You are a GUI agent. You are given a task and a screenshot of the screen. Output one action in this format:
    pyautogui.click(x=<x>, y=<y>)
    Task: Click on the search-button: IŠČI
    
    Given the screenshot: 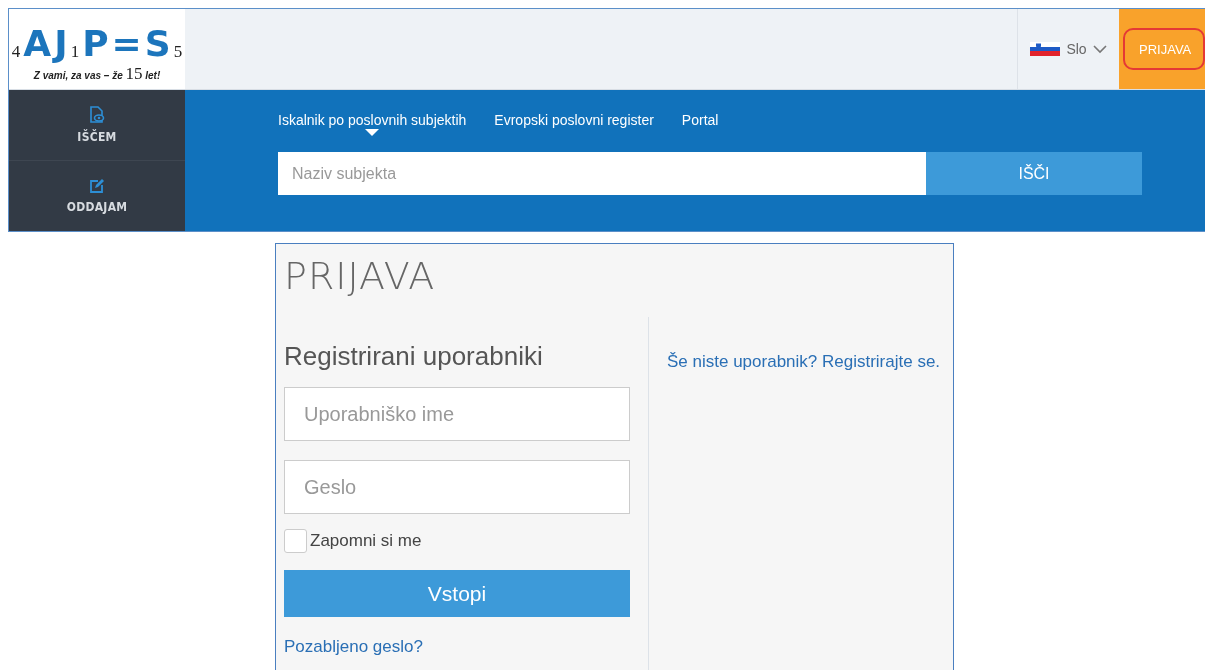 What is the action you would take?
    pyautogui.click(x=1034, y=173)
    